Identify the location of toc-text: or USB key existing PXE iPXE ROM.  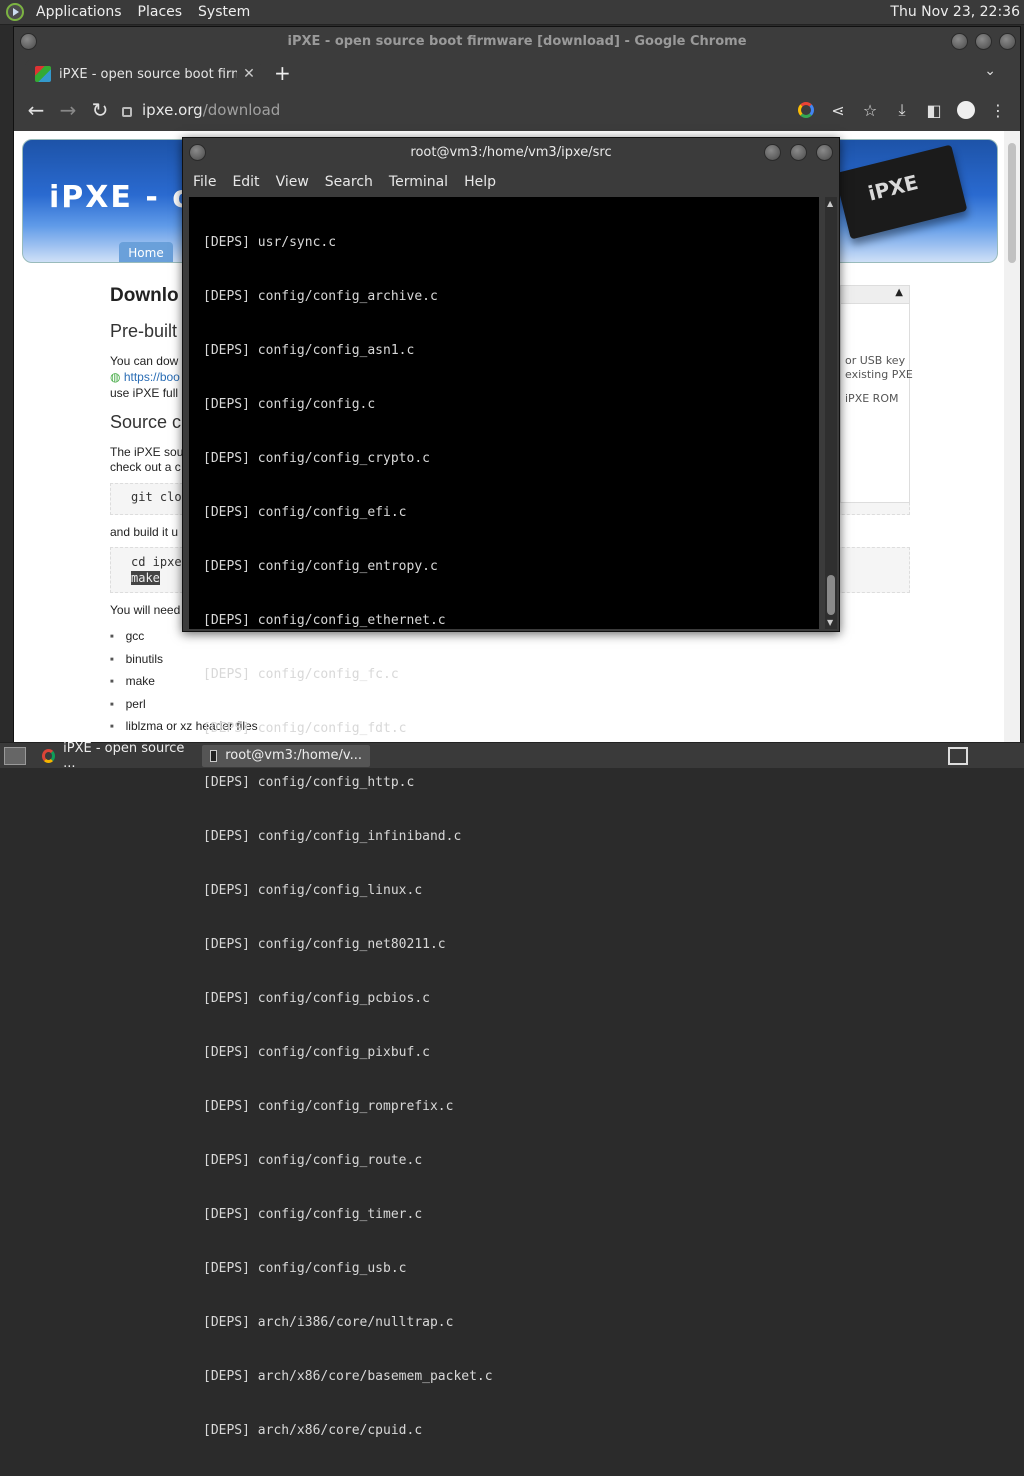
(879, 380).